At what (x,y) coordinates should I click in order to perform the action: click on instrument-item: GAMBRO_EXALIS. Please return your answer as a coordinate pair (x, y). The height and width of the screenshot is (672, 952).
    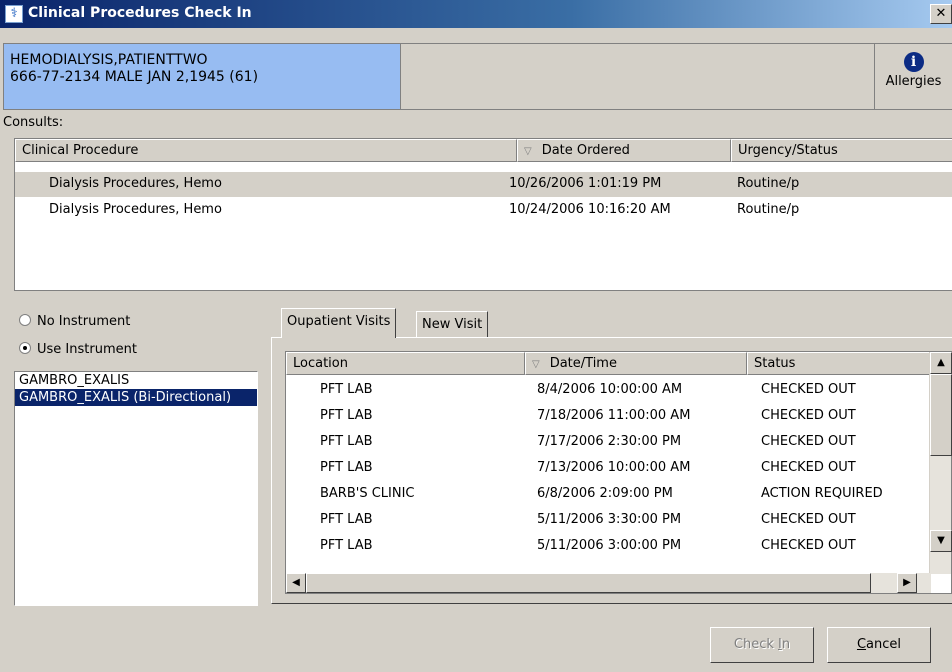
    Looking at the image, I should click on (136, 380).